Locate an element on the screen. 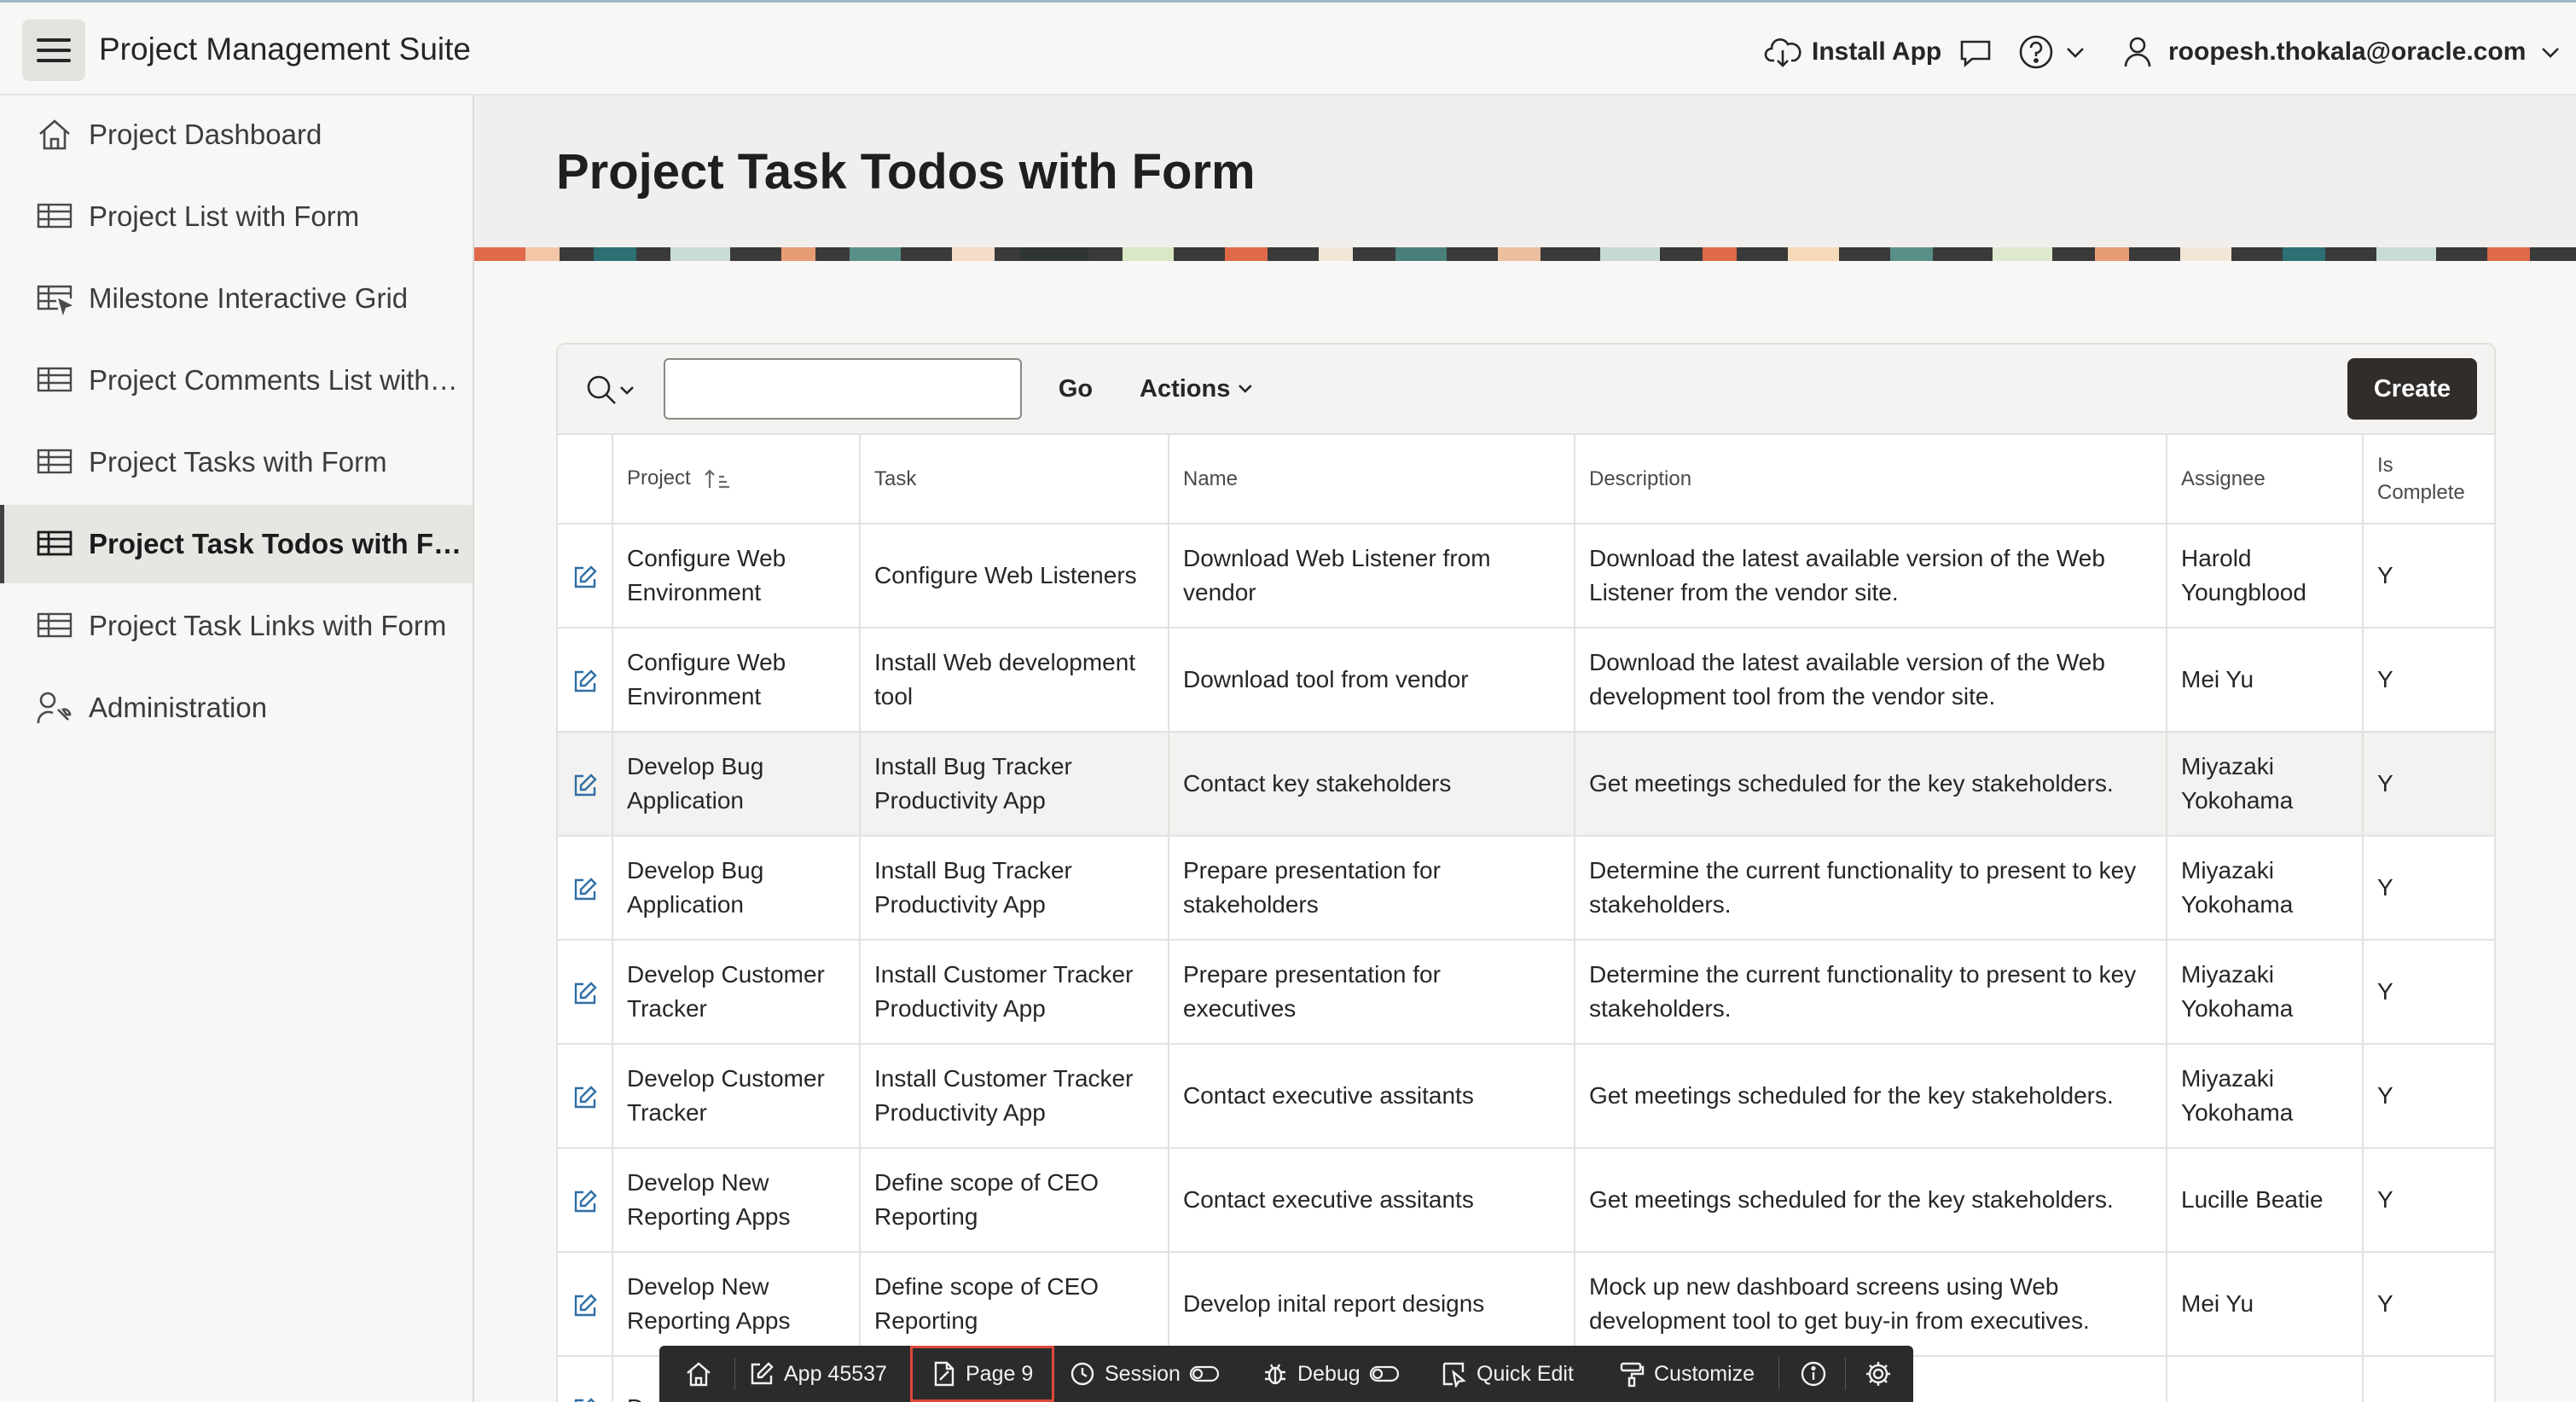 The width and height of the screenshot is (2576, 1402). bug-icon is located at coordinates (1275, 1374).